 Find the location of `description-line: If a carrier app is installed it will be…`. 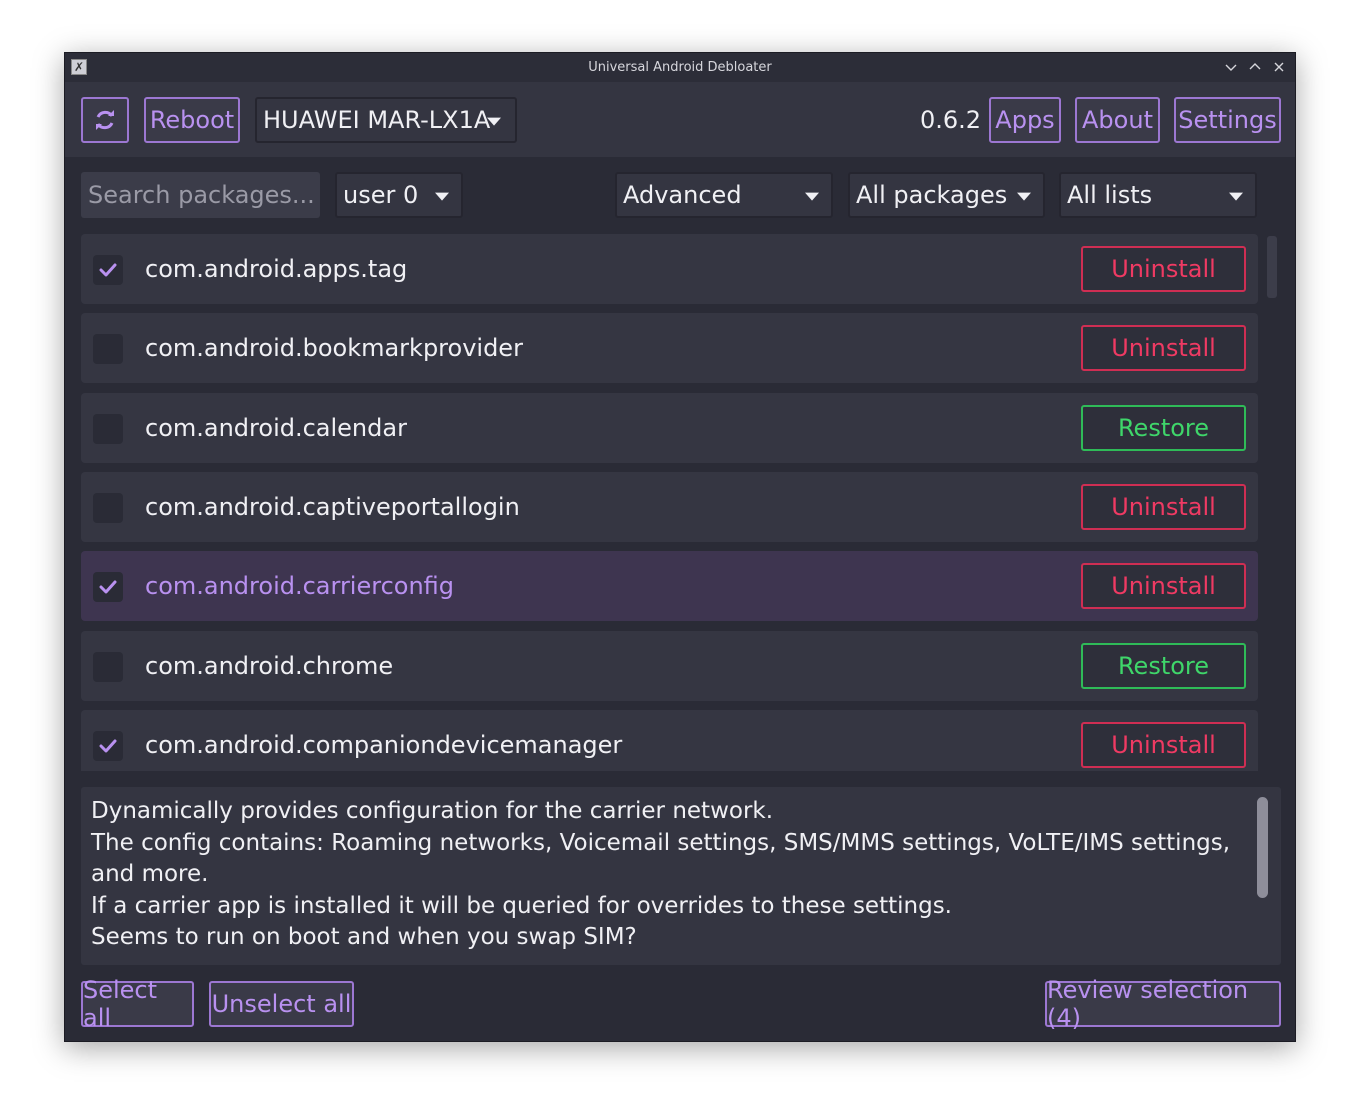

description-line: If a carrier app is installed it will be… is located at coordinates (521, 905).